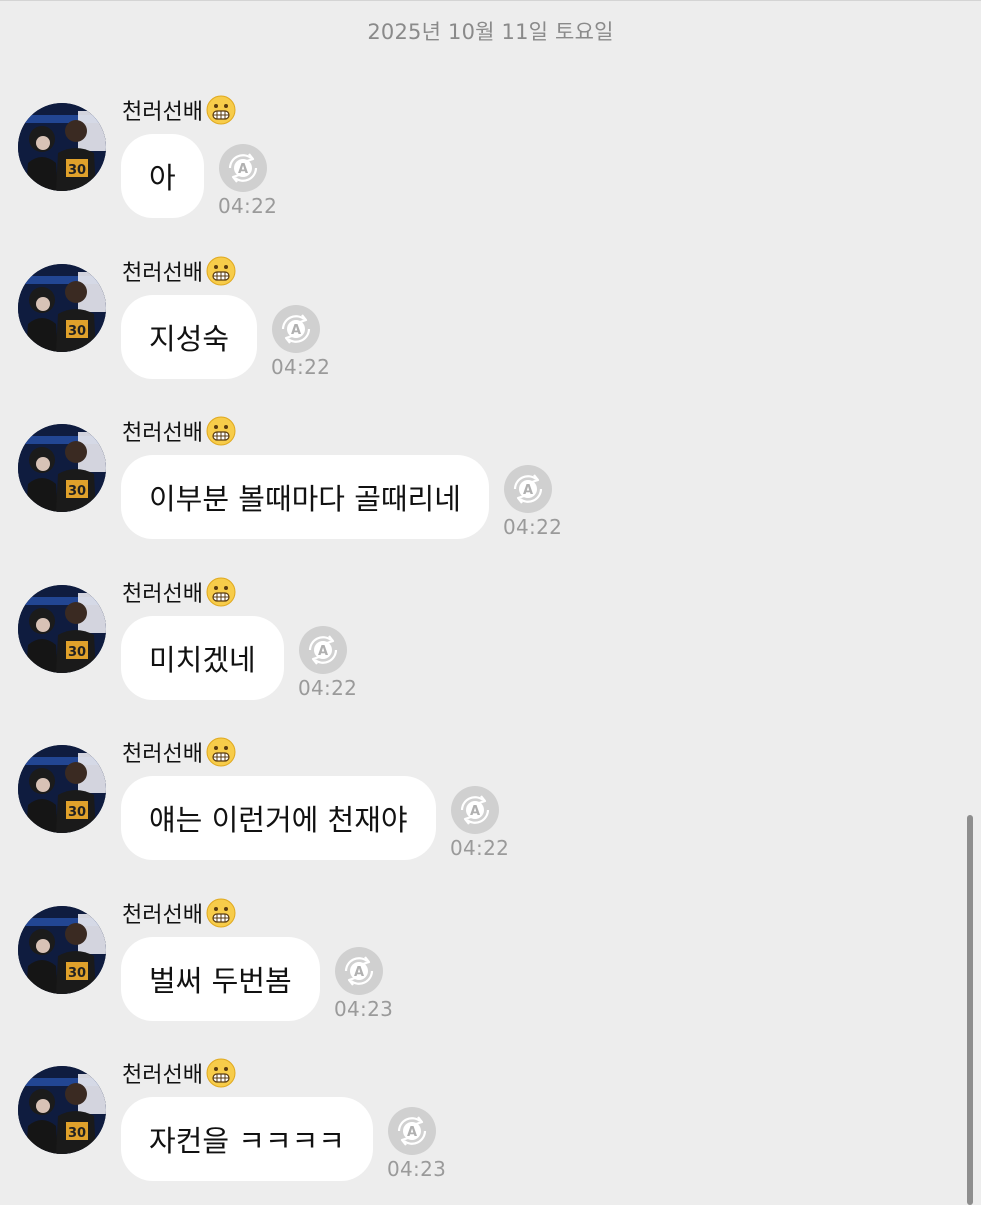 This screenshot has width=981, height=1205. I want to click on message-bubble: 지성숙, so click(189, 337).